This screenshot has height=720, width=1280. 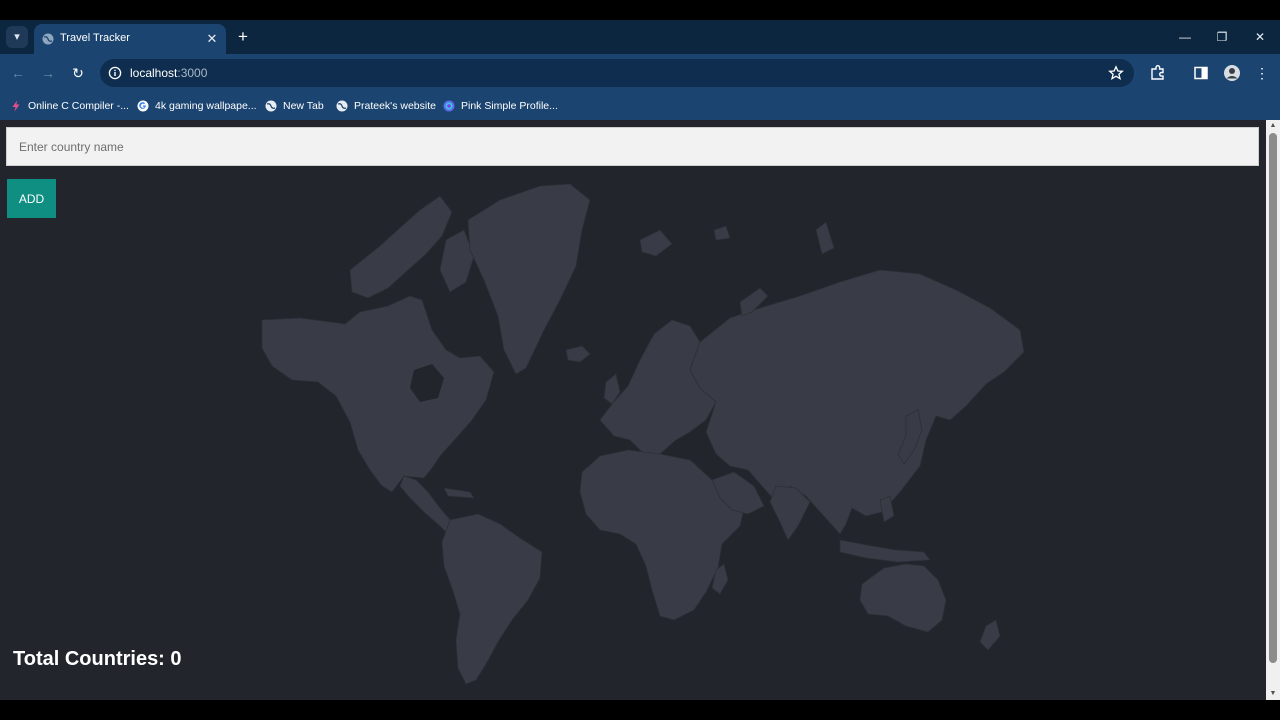 I want to click on tab-strip: ▾ Travel Tracker ✕ + — ❐ ✕, so click(x=640, y=37).